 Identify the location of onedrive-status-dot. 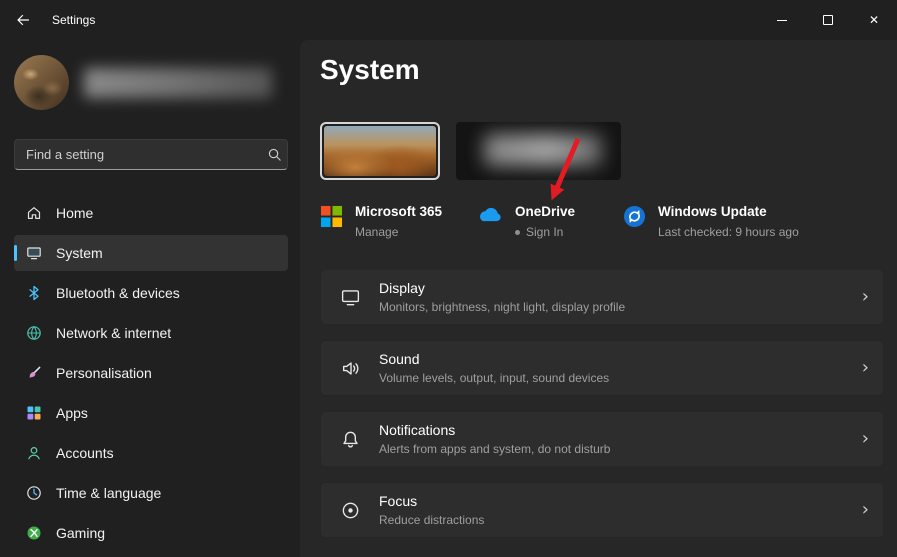
(517, 232).